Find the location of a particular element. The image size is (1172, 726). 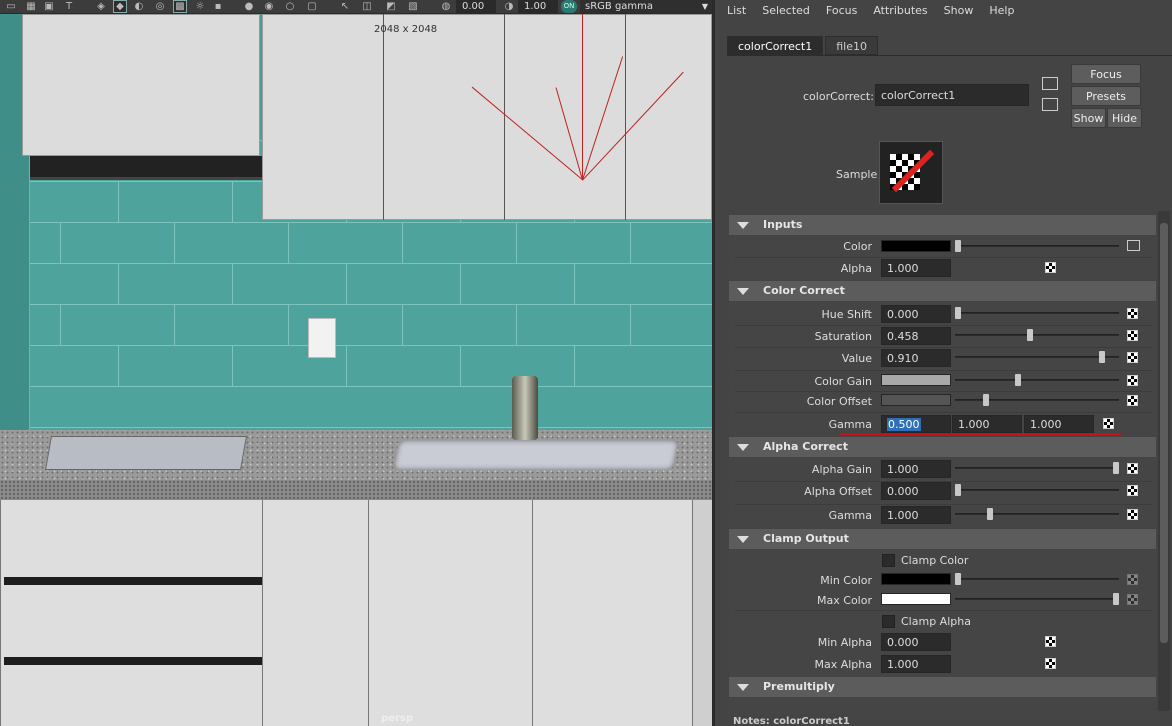

output-connections-icon is located at coordinates (1050, 104).